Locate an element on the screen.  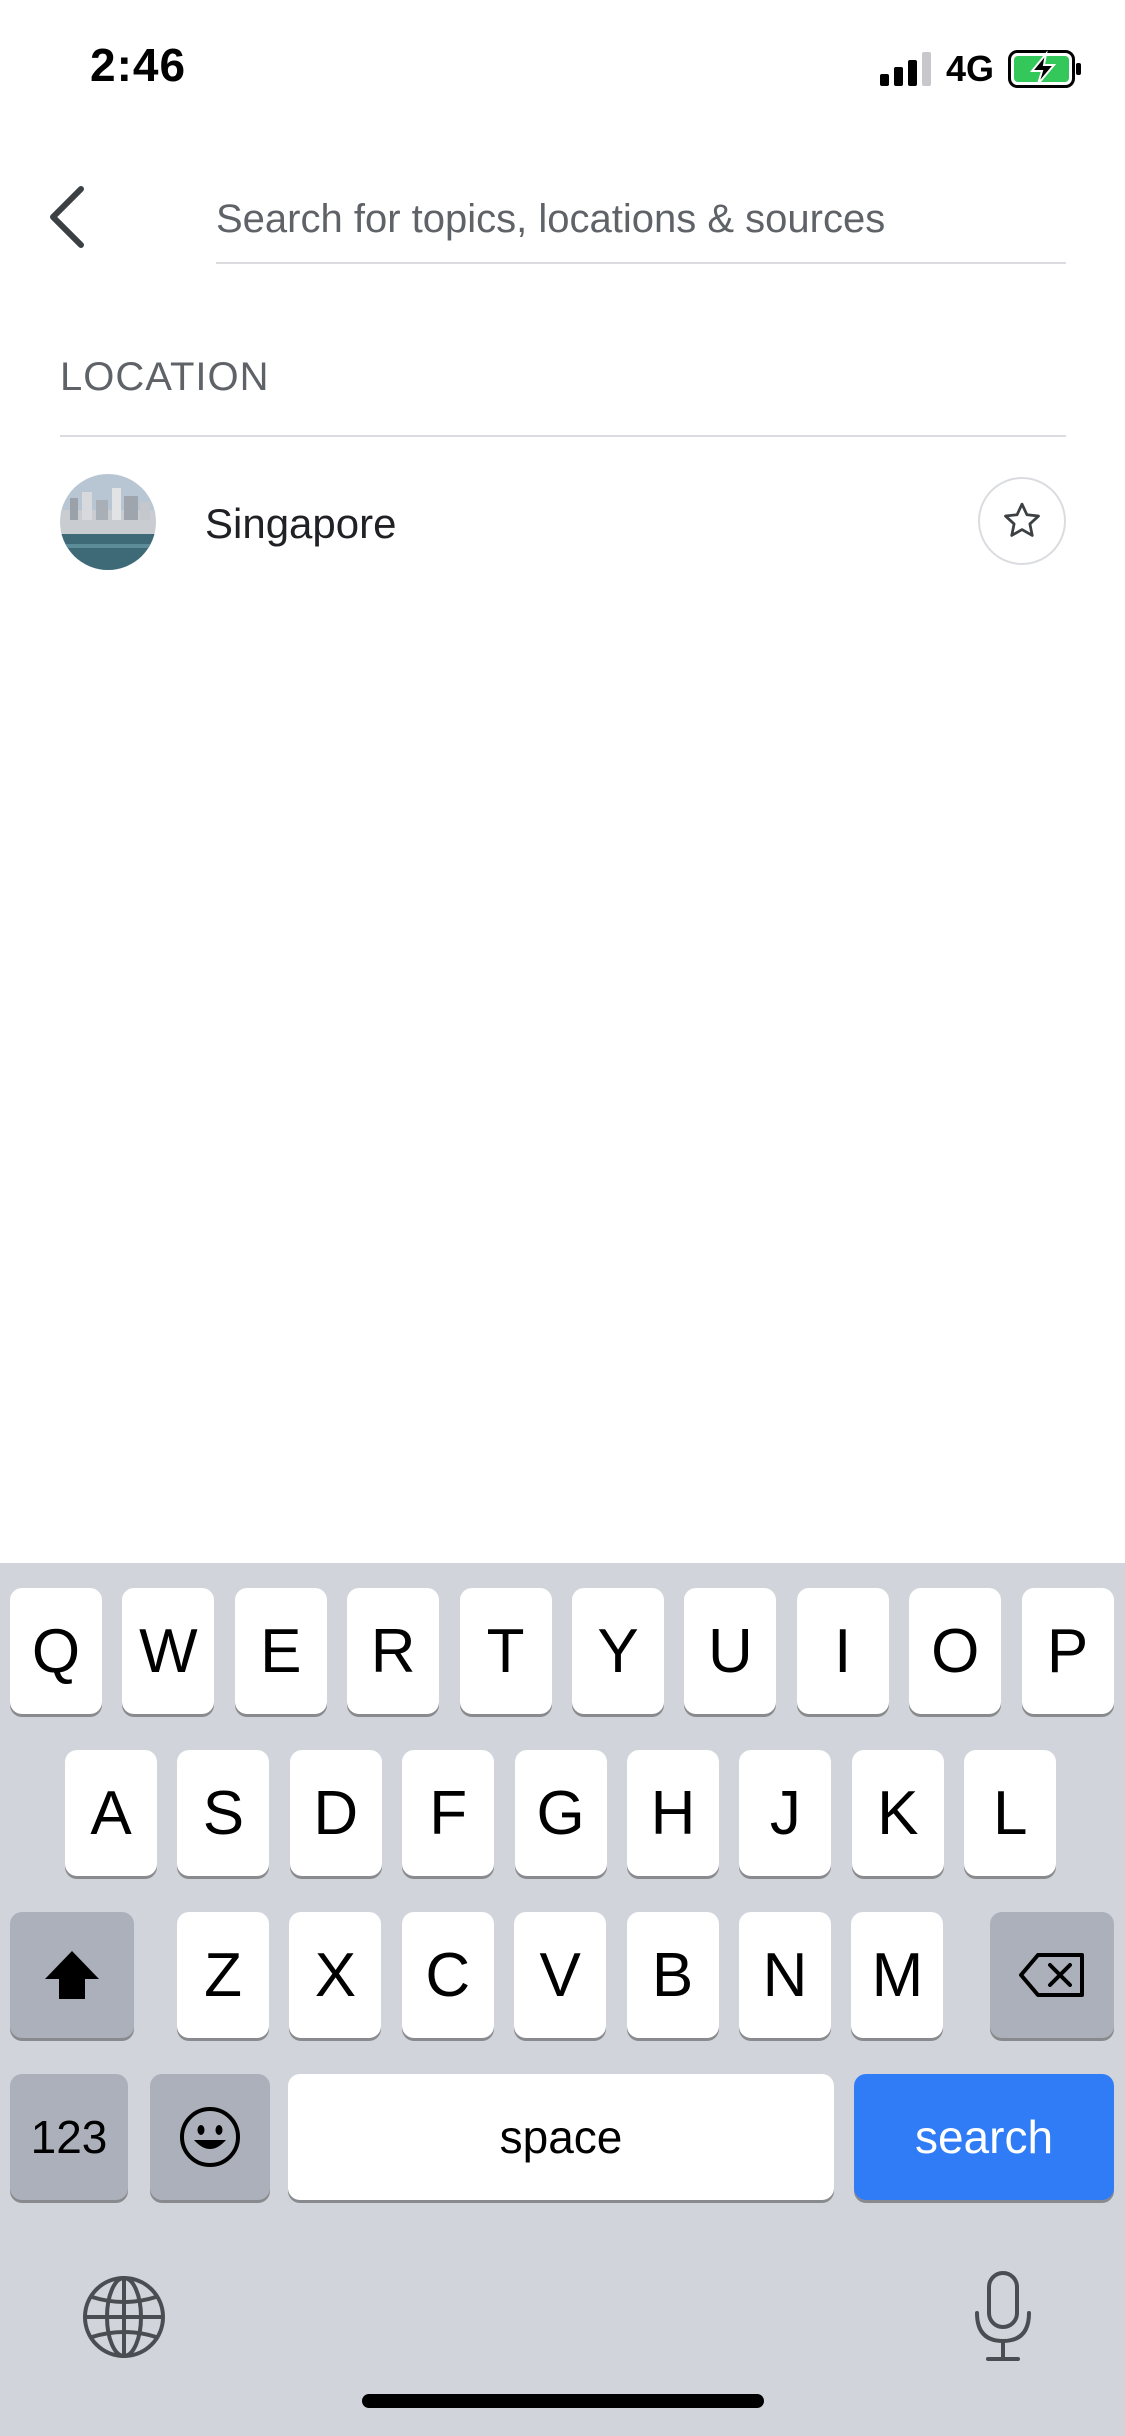
back-button is located at coordinates (67, 217).